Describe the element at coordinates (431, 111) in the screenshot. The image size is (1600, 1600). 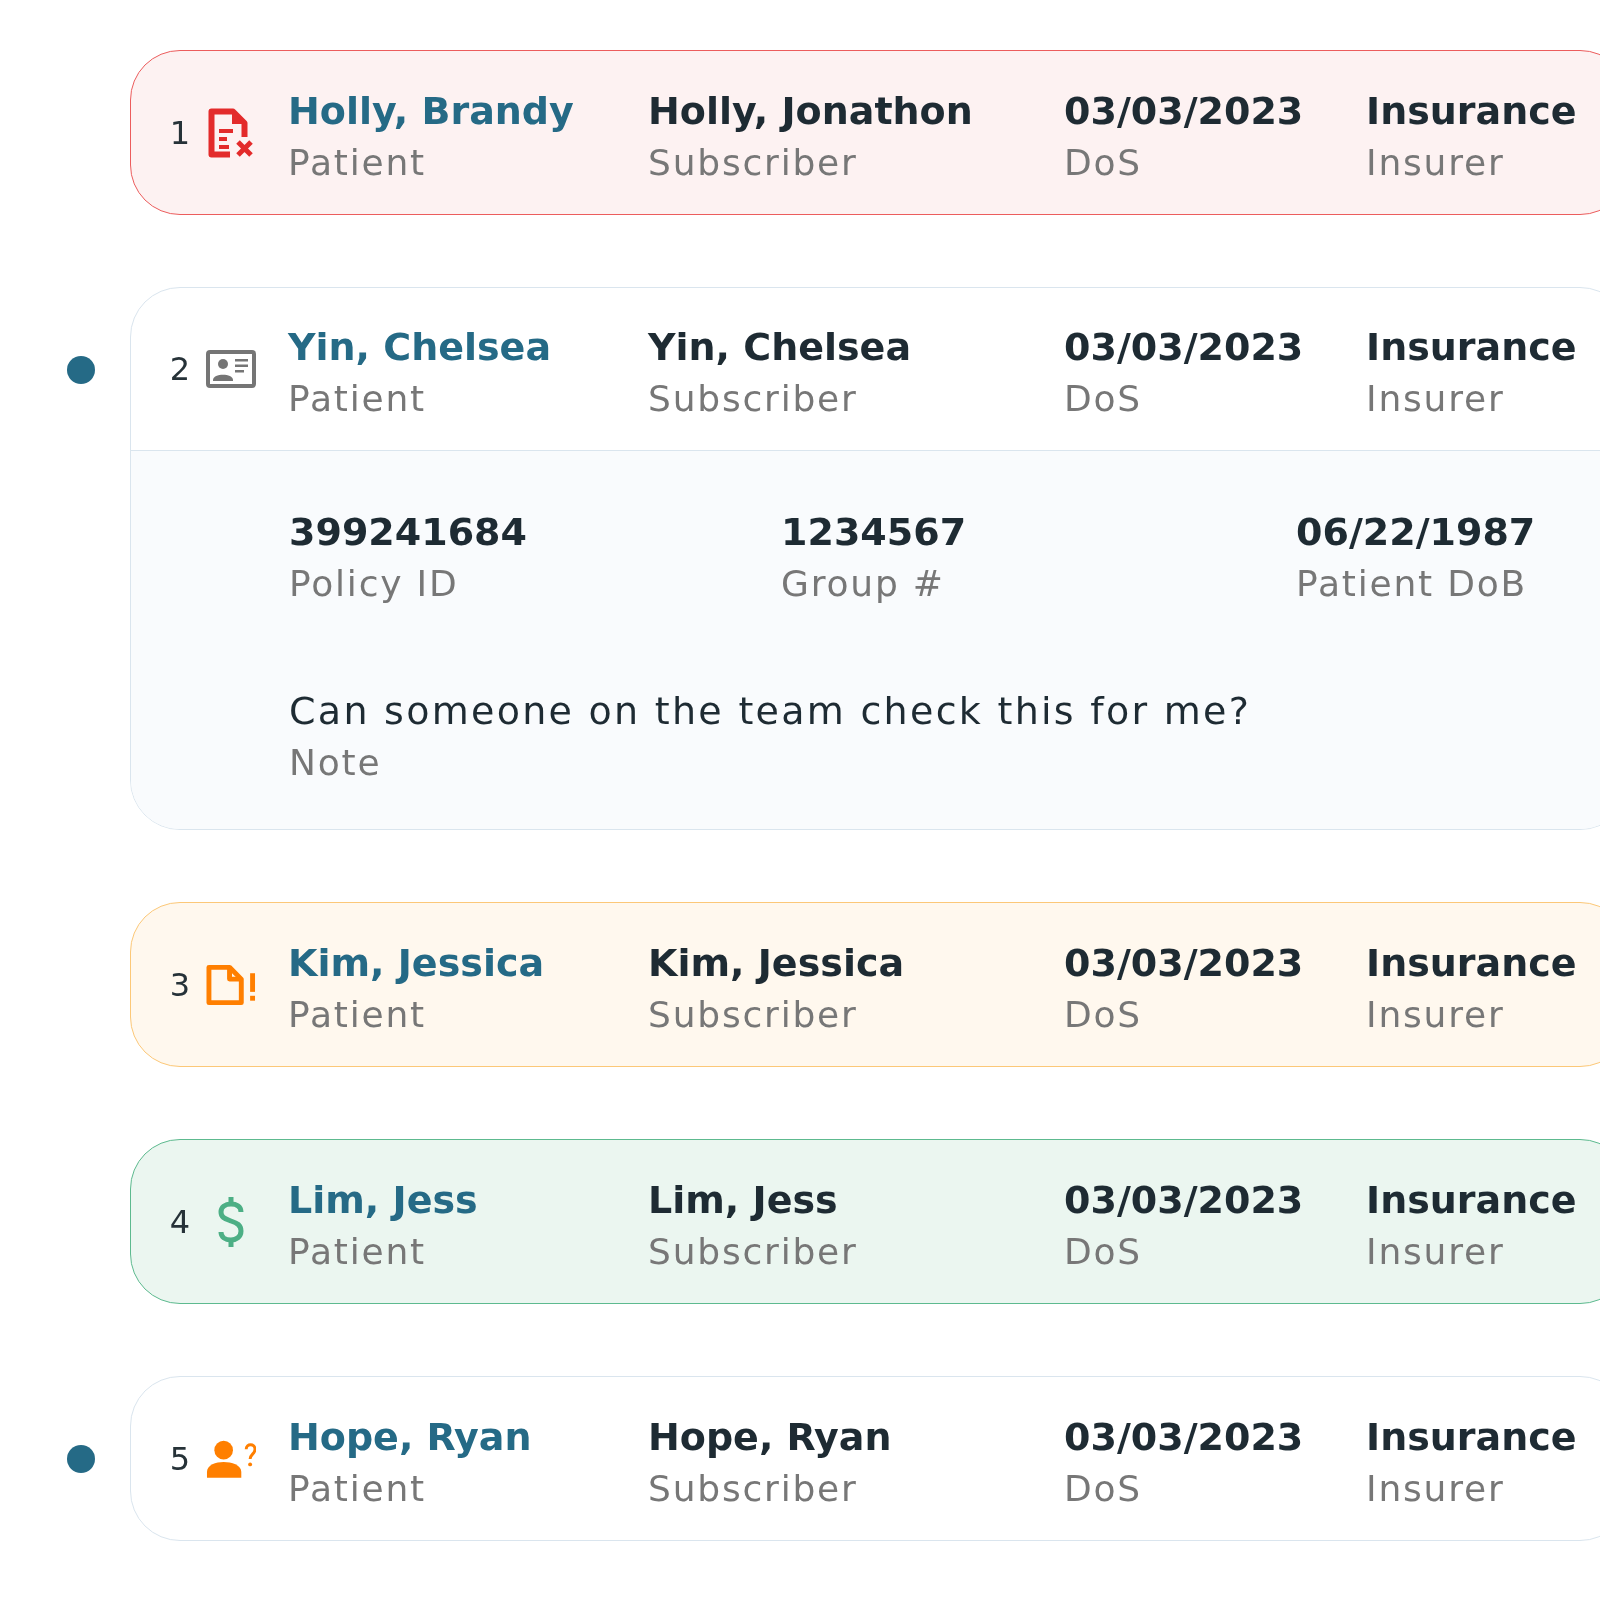
I see `field-value: Holly, Brandy` at that location.